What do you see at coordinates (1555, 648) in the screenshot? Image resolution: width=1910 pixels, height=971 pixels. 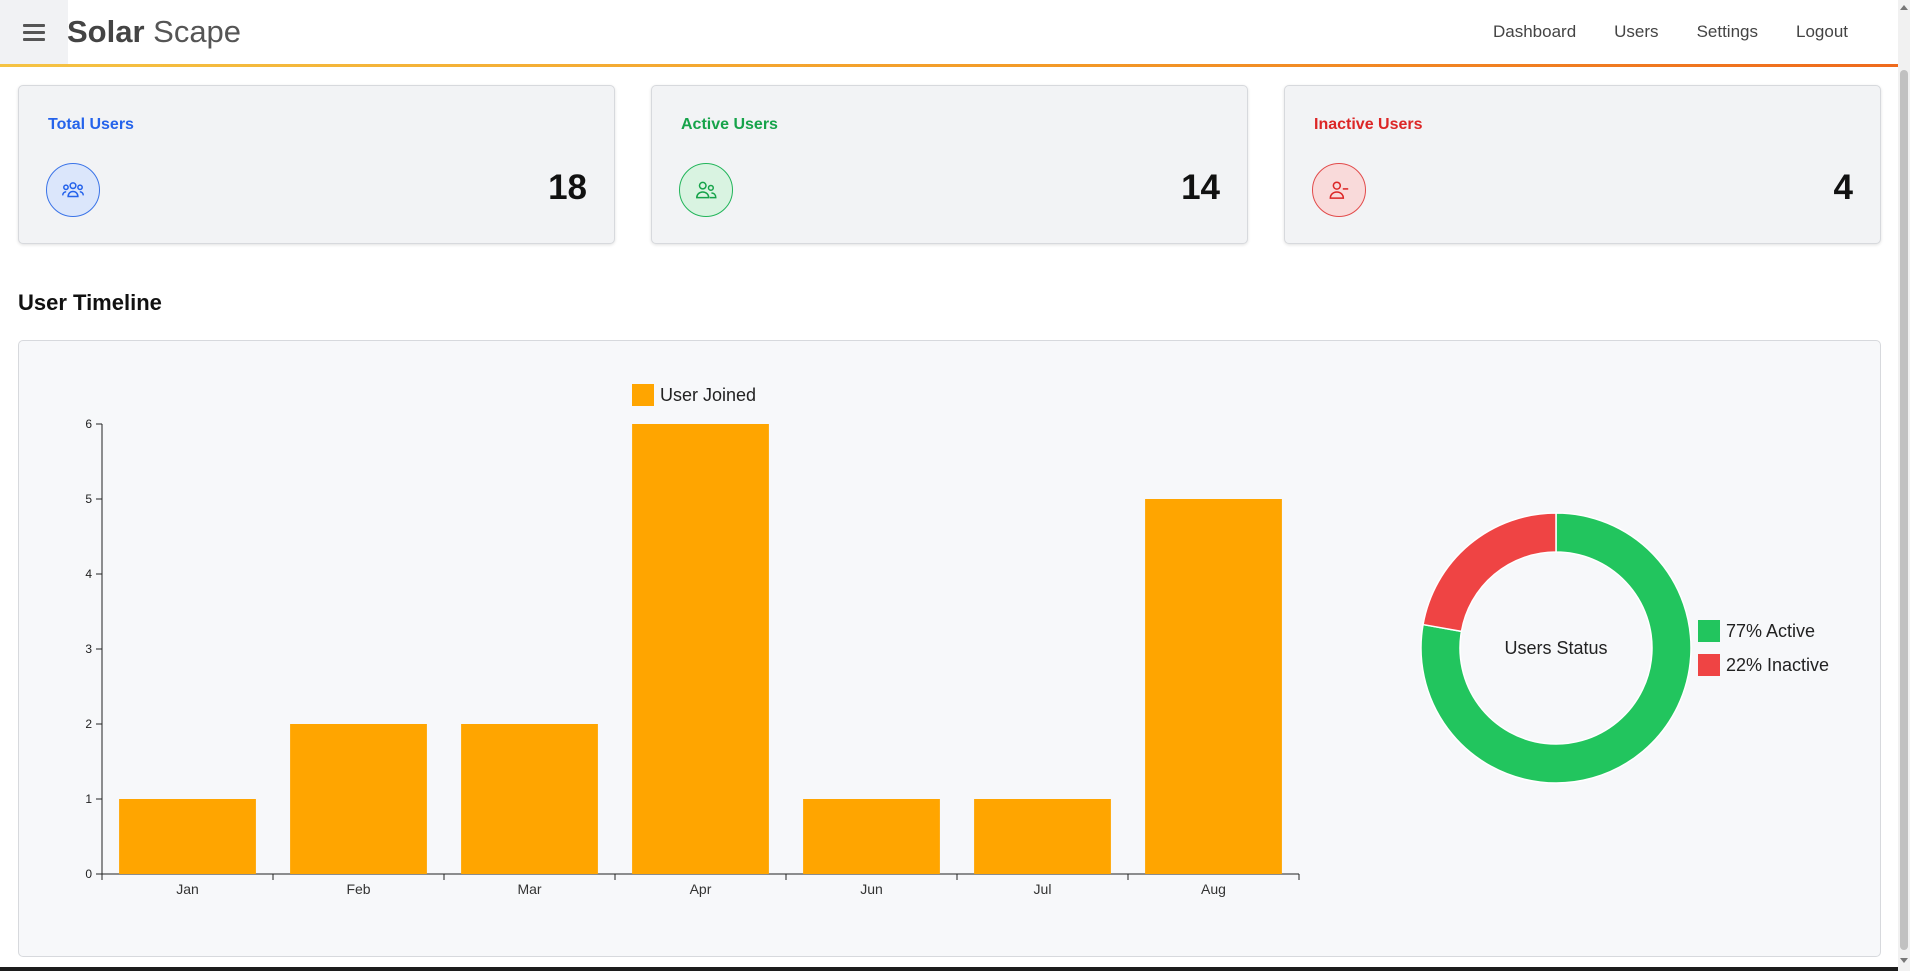 I see `pie-center-label: Users Status` at bounding box center [1555, 648].